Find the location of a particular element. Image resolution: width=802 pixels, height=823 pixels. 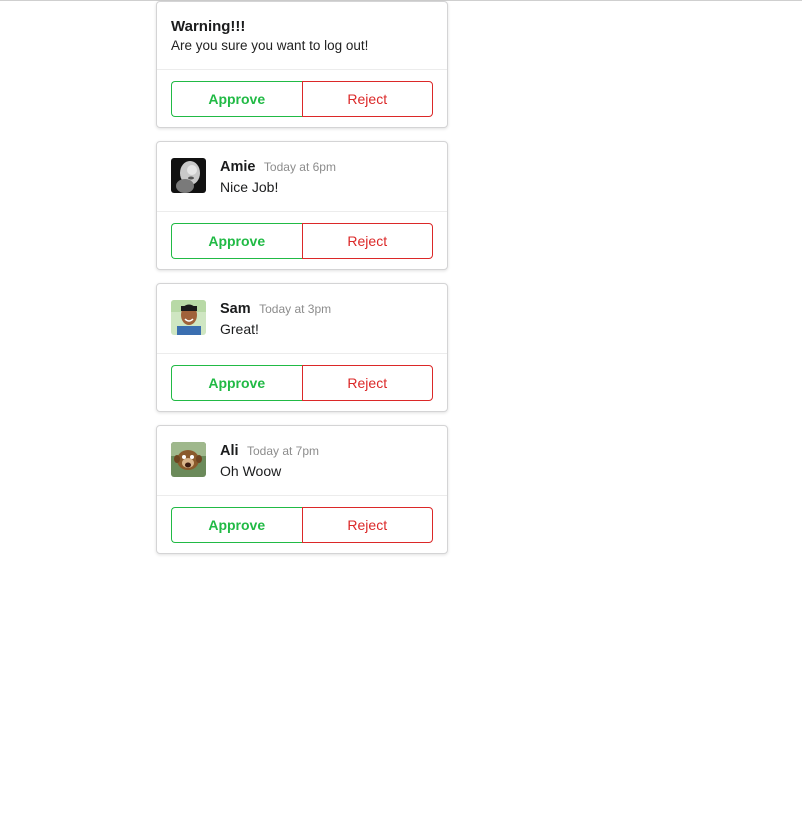

user-name: Amie is located at coordinates (237, 167).